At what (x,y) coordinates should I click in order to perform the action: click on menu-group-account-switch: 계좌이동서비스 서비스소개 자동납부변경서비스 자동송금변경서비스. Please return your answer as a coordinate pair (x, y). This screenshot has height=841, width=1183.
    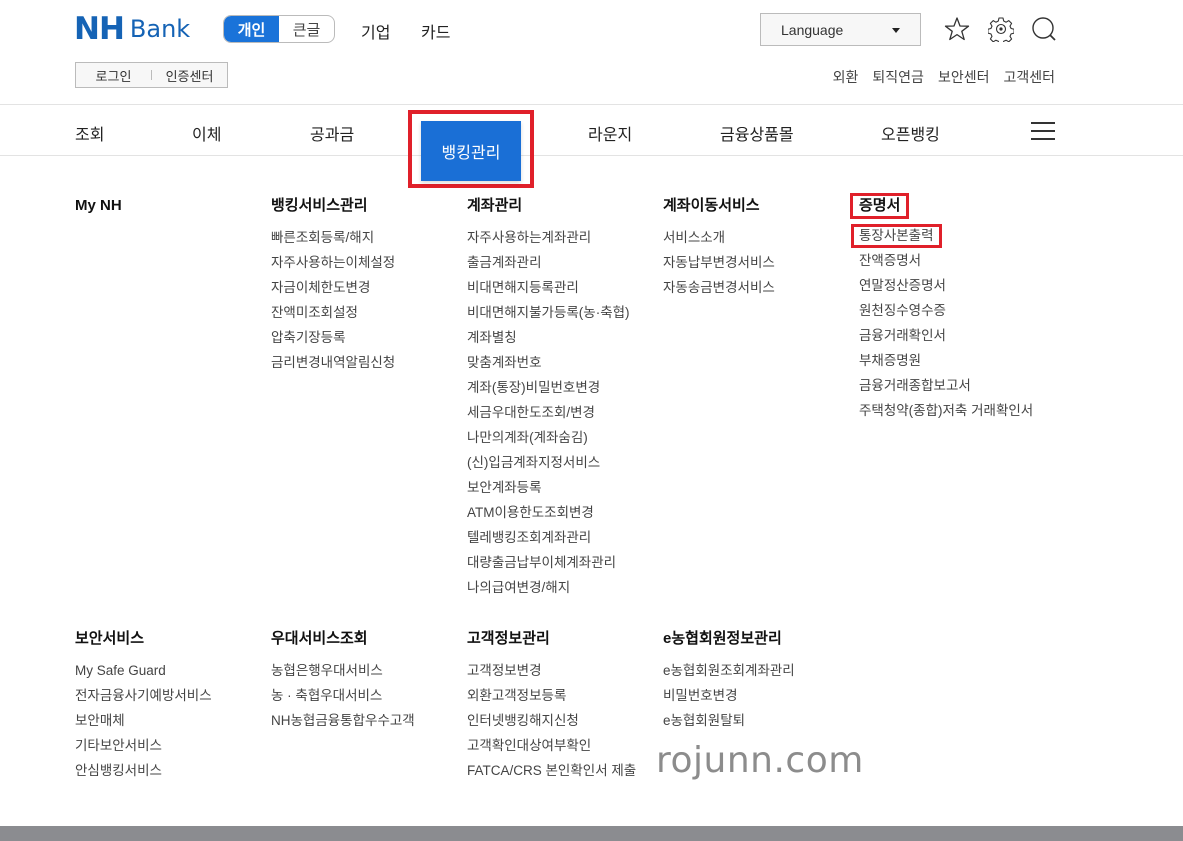
    Looking at the image, I should click on (719, 248).